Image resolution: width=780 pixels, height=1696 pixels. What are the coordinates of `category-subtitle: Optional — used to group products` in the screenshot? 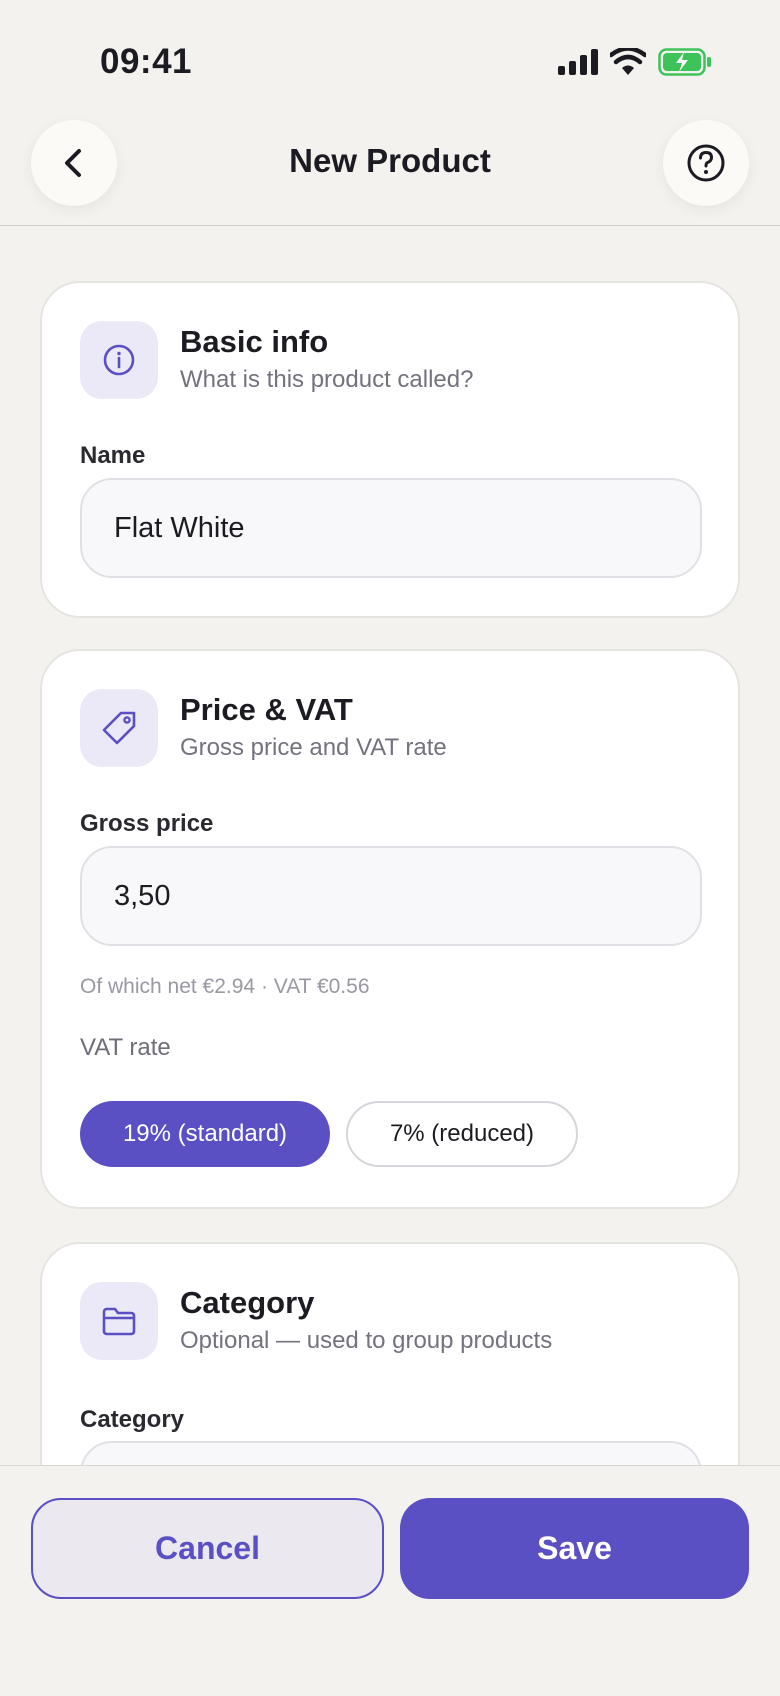 It's located at (366, 1340).